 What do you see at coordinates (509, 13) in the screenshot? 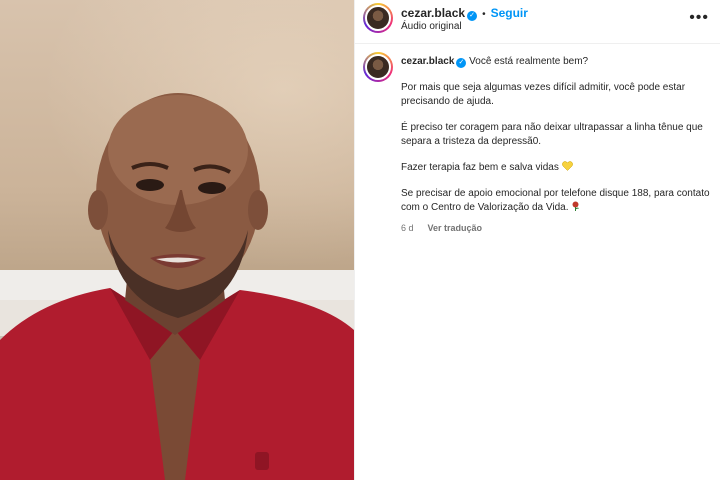
I see `follow-button: Seguir` at bounding box center [509, 13].